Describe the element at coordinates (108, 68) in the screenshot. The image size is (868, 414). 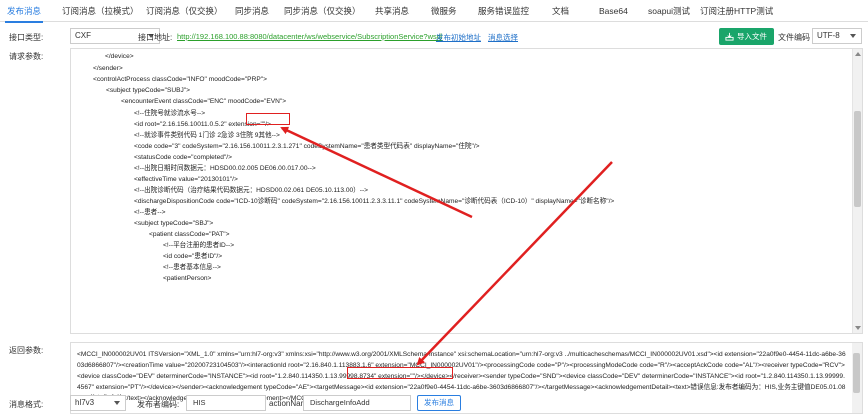
I see `request-line: </sender>` at that location.